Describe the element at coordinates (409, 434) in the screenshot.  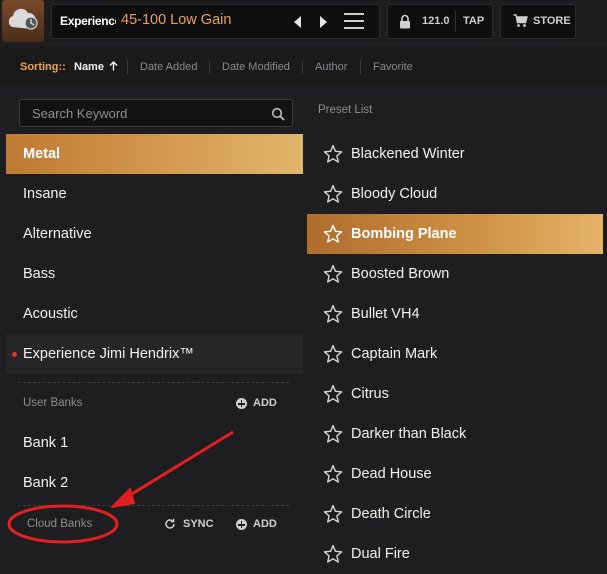
I see `preset-name: Darker than Black` at that location.